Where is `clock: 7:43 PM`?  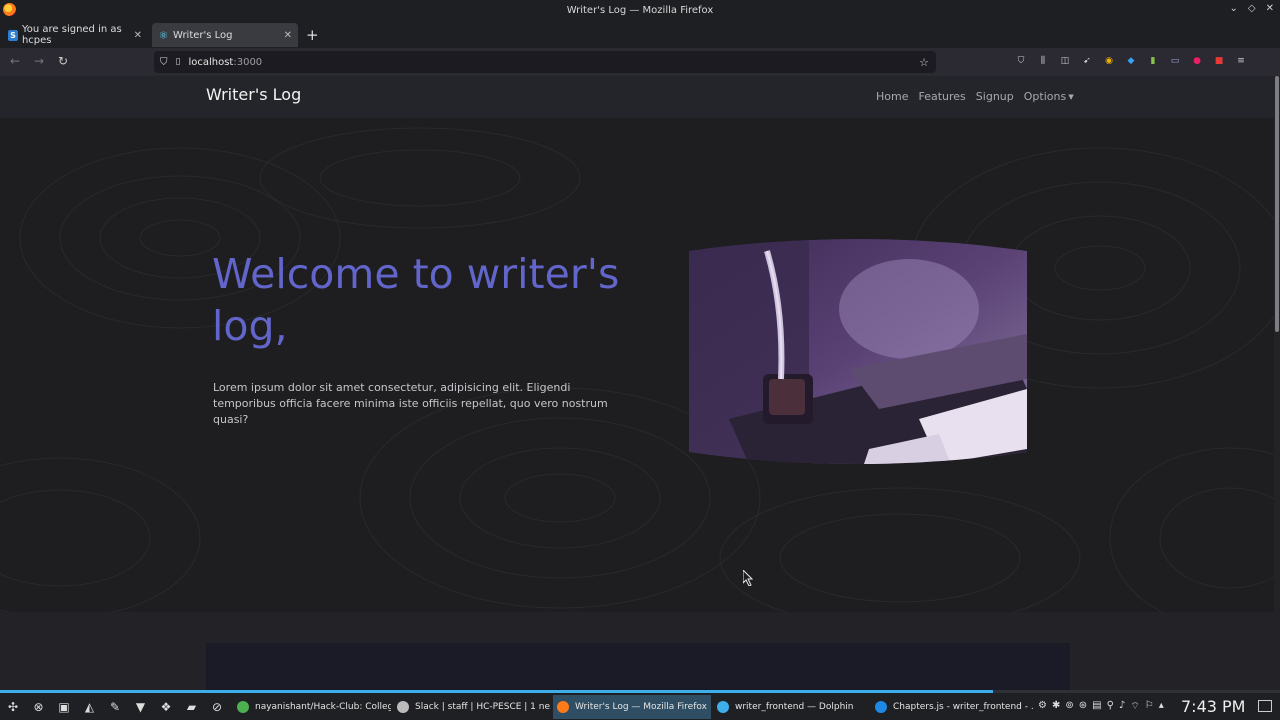 clock: 7:43 PM is located at coordinates (1213, 706).